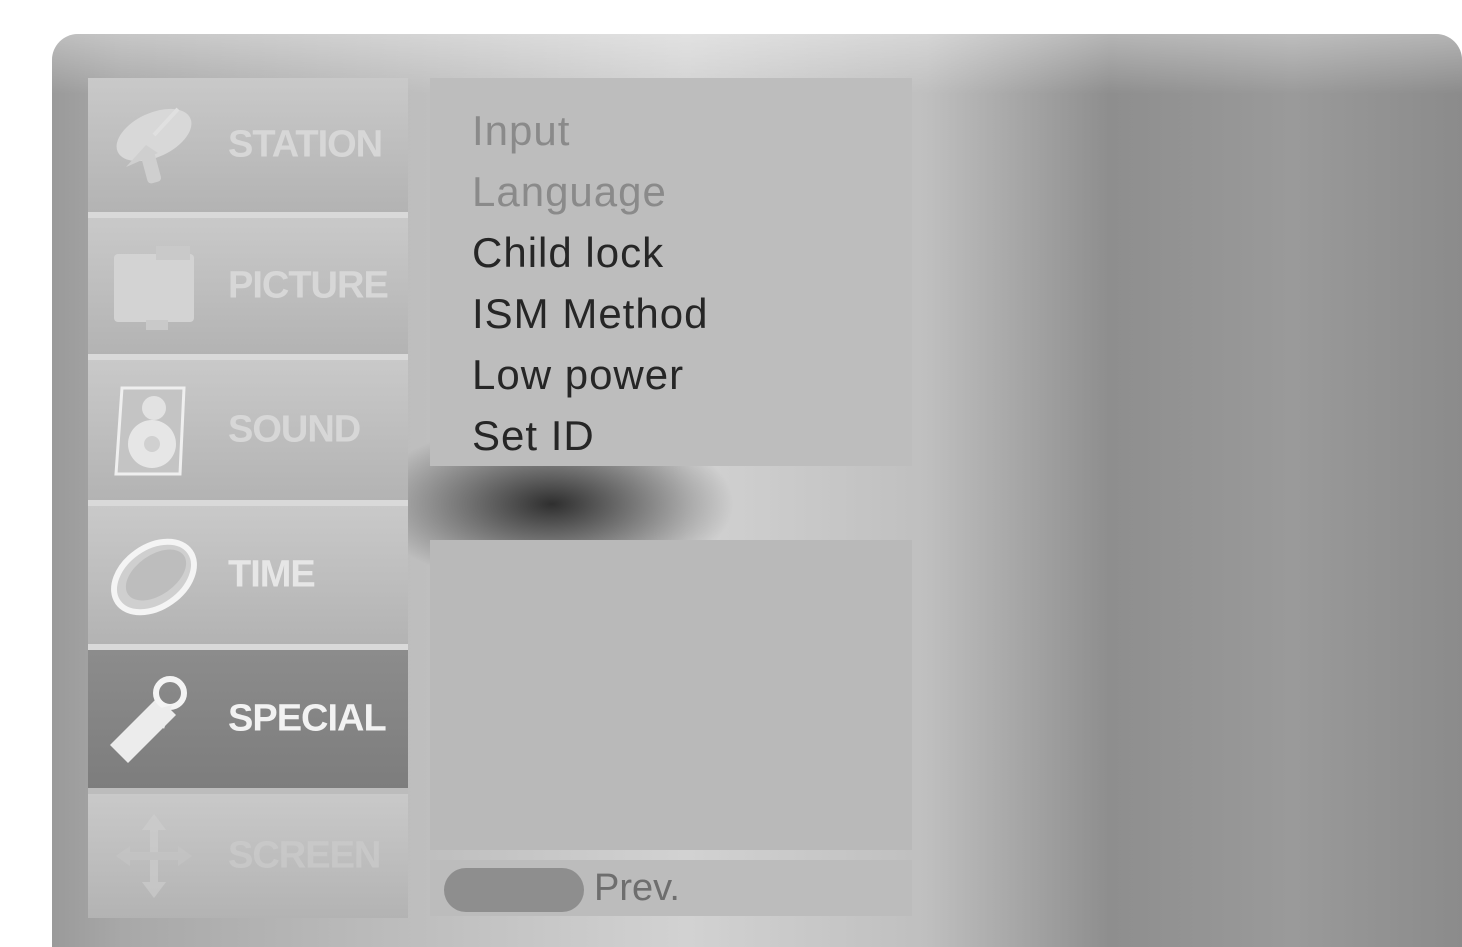  I want to click on submenu-item-input: Input, so click(671, 130).